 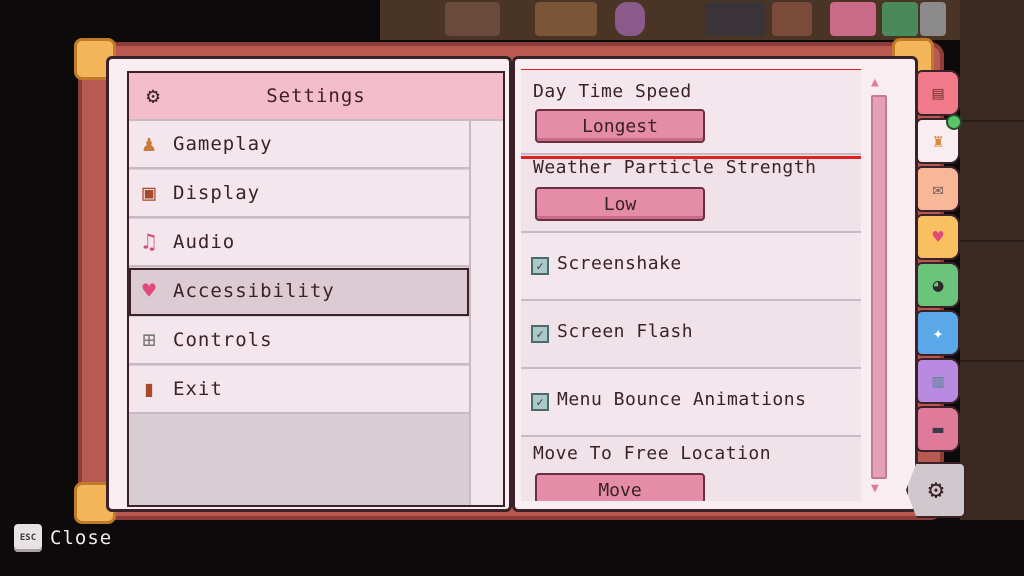 I want to click on tab-skills: ✦, so click(x=938, y=333).